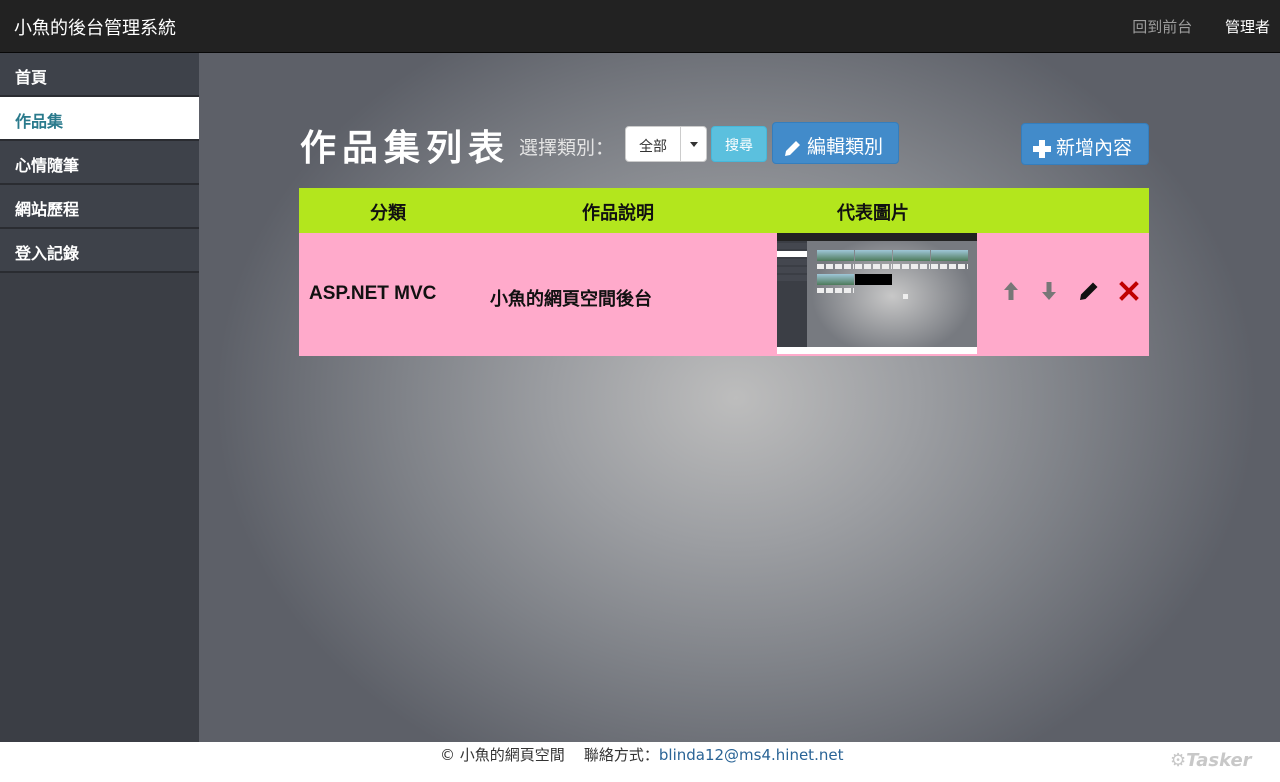  Describe the element at coordinates (724, 294) in the screenshot. I see `table-row: ASP.NET MVC 小魚的網頁空間後台` at that location.